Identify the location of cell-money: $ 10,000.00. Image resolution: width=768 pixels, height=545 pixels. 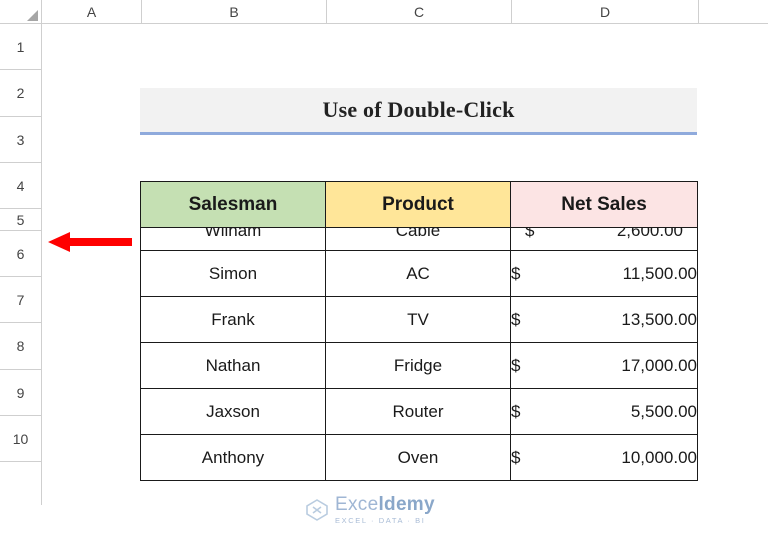
(604, 458).